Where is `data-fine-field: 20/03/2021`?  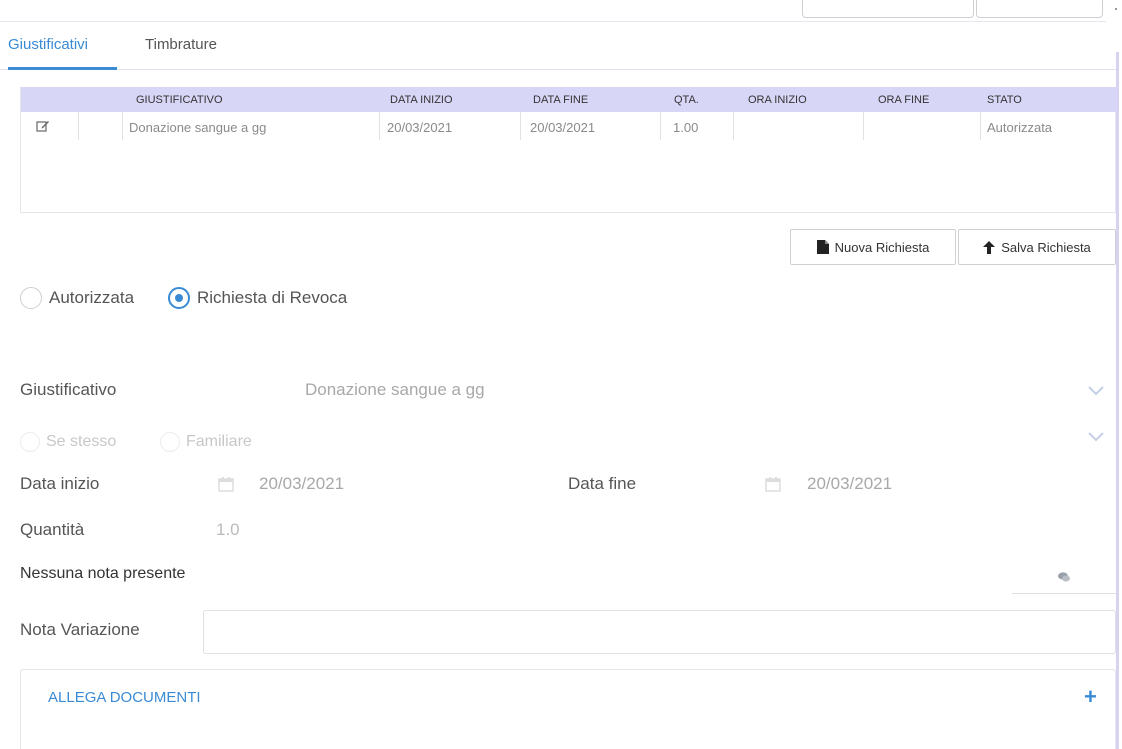 data-fine-field: 20/03/2021 is located at coordinates (849, 484).